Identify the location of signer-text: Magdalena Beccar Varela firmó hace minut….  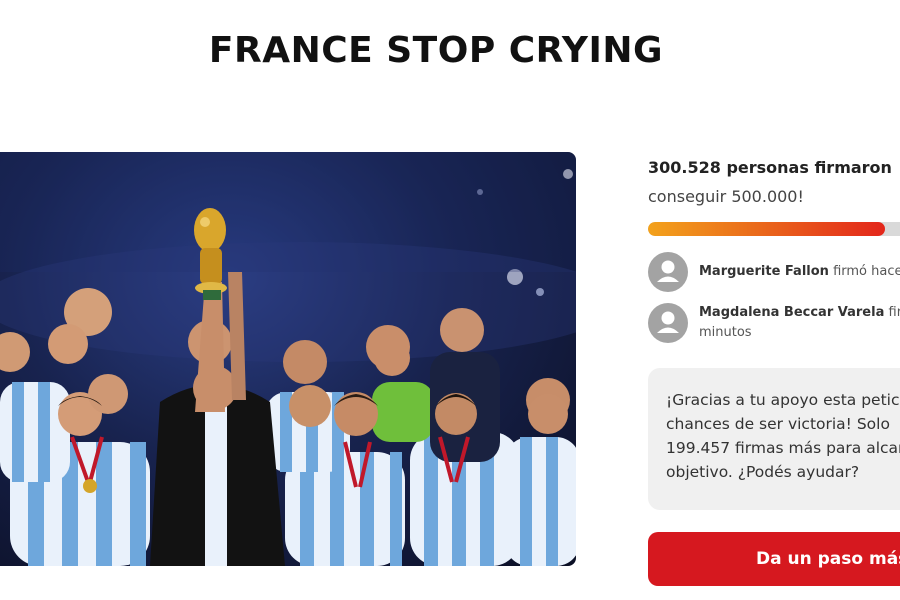
(799, 323).